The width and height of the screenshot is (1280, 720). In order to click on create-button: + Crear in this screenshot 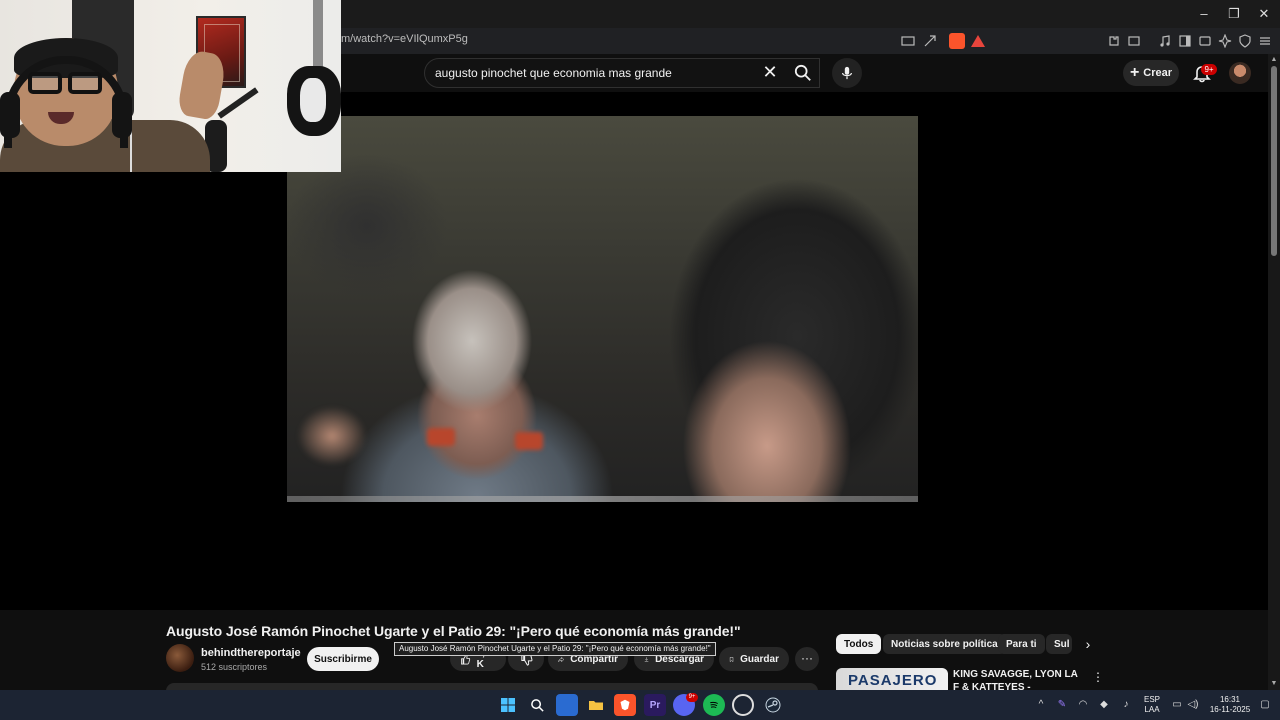, I will do `click(1151, 73)`.